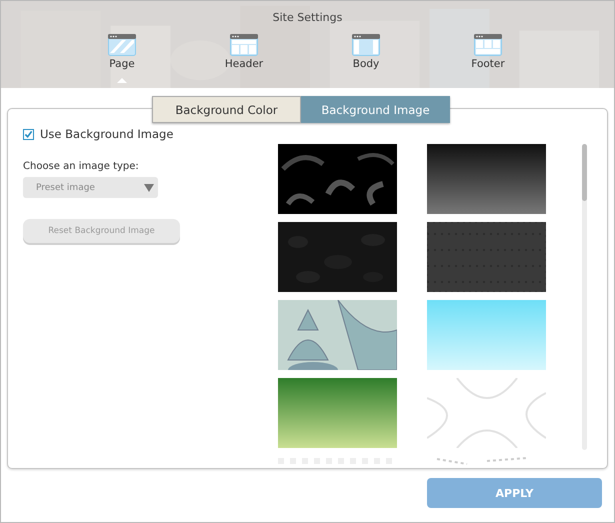  I want to click on window-title: Site Settings, so click(307, 17).